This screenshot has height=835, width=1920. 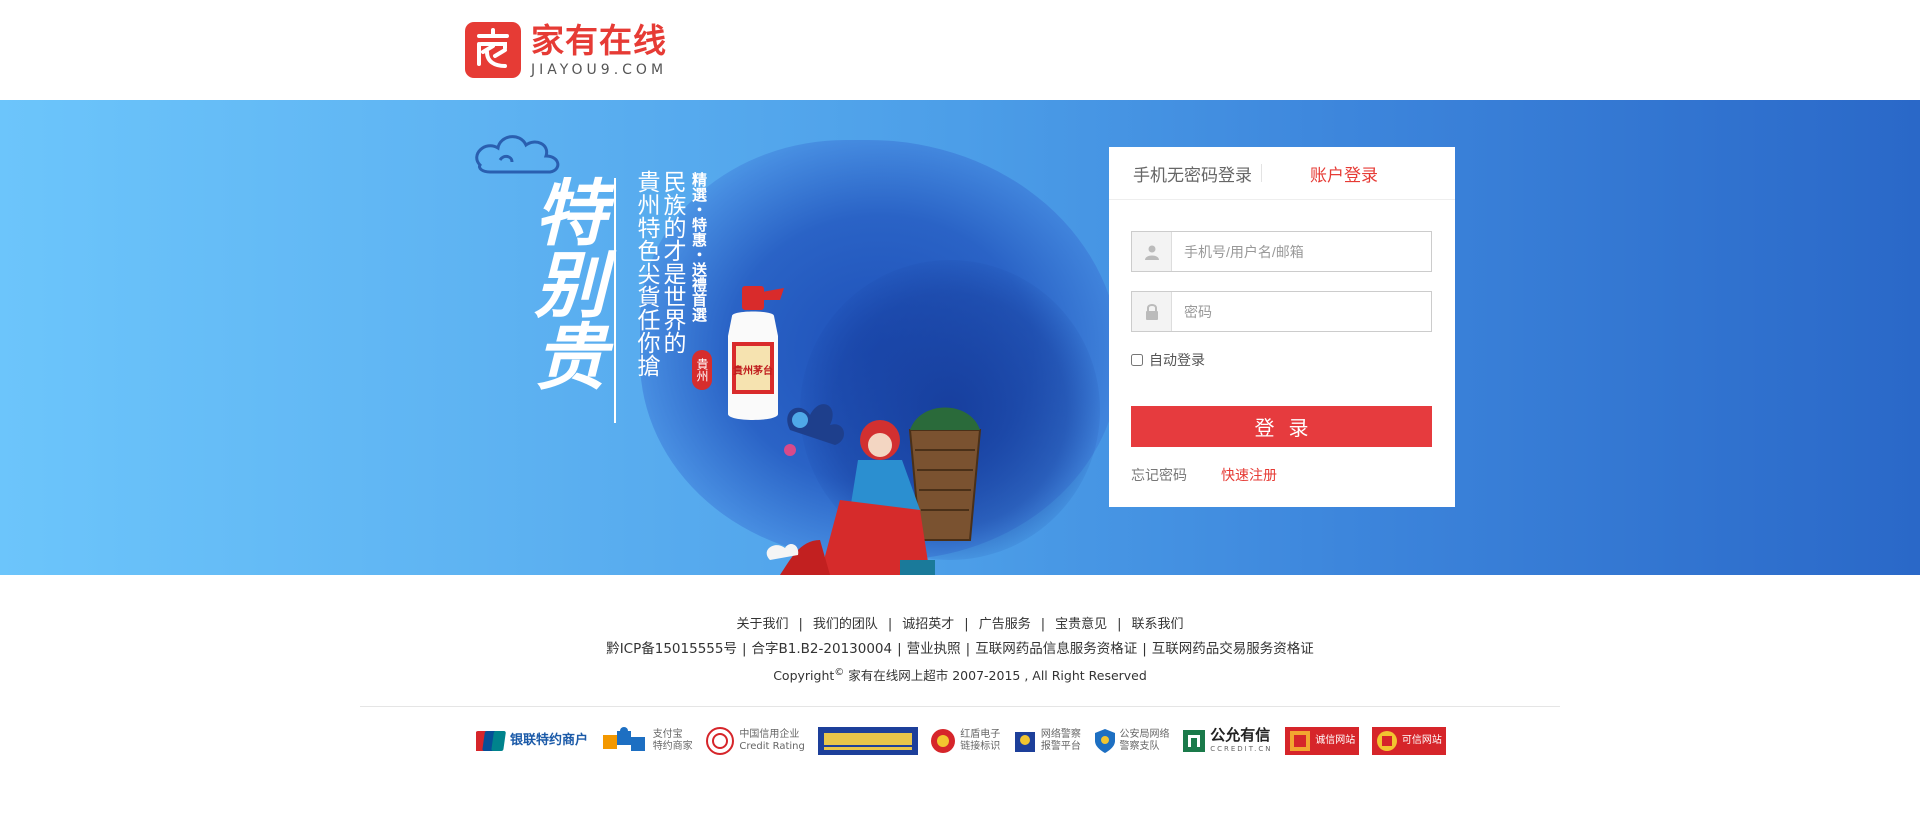 I want to click on badge-ccredit: 公允有信 CCREDIT.CN, so click(x=1227, y=741).